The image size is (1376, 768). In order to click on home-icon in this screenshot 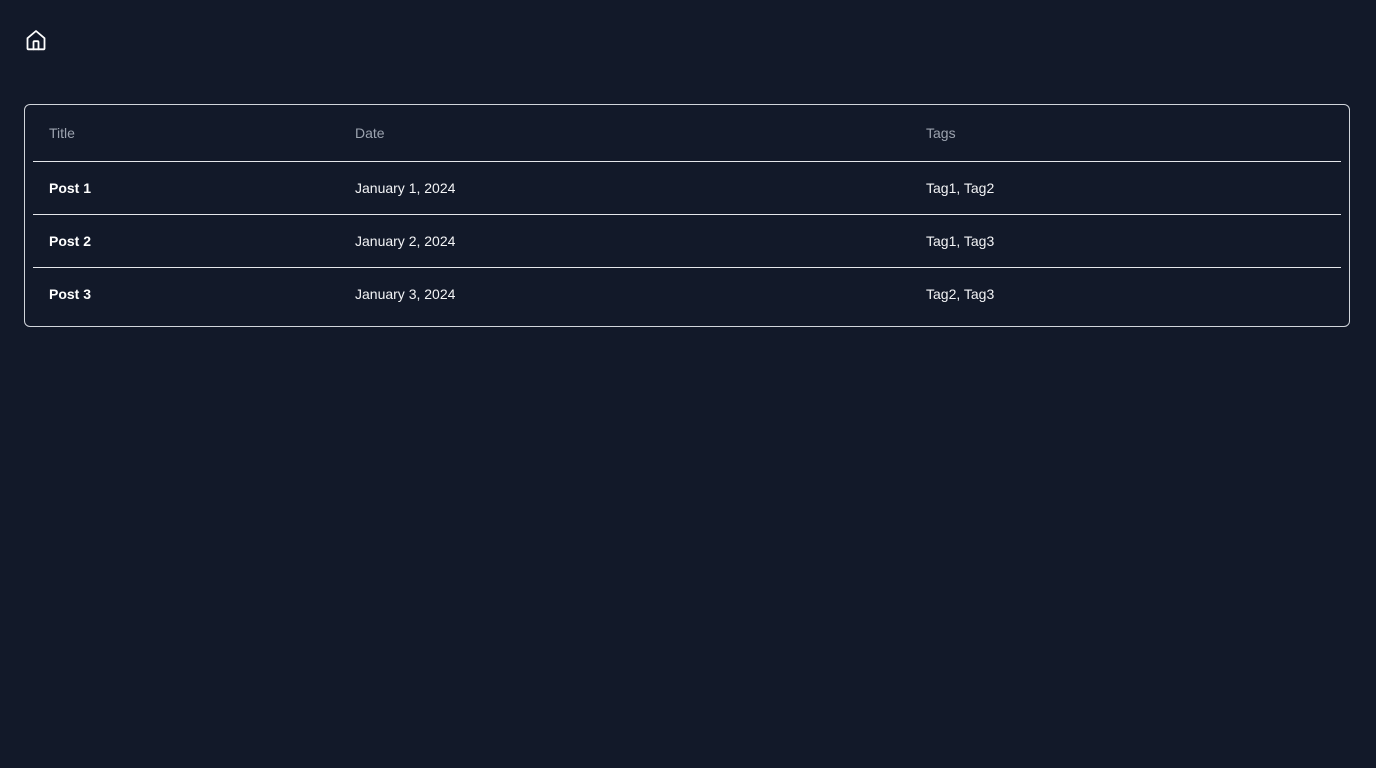, I will do `click(36, 40)`.